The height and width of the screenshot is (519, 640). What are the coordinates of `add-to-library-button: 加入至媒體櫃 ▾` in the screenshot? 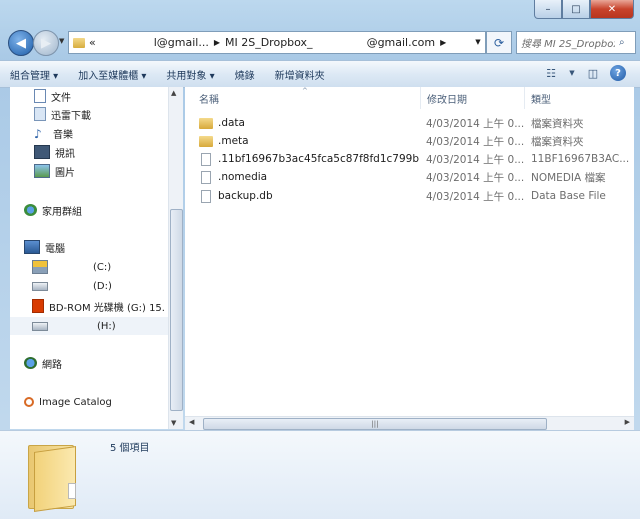 It's located at (112, 74).